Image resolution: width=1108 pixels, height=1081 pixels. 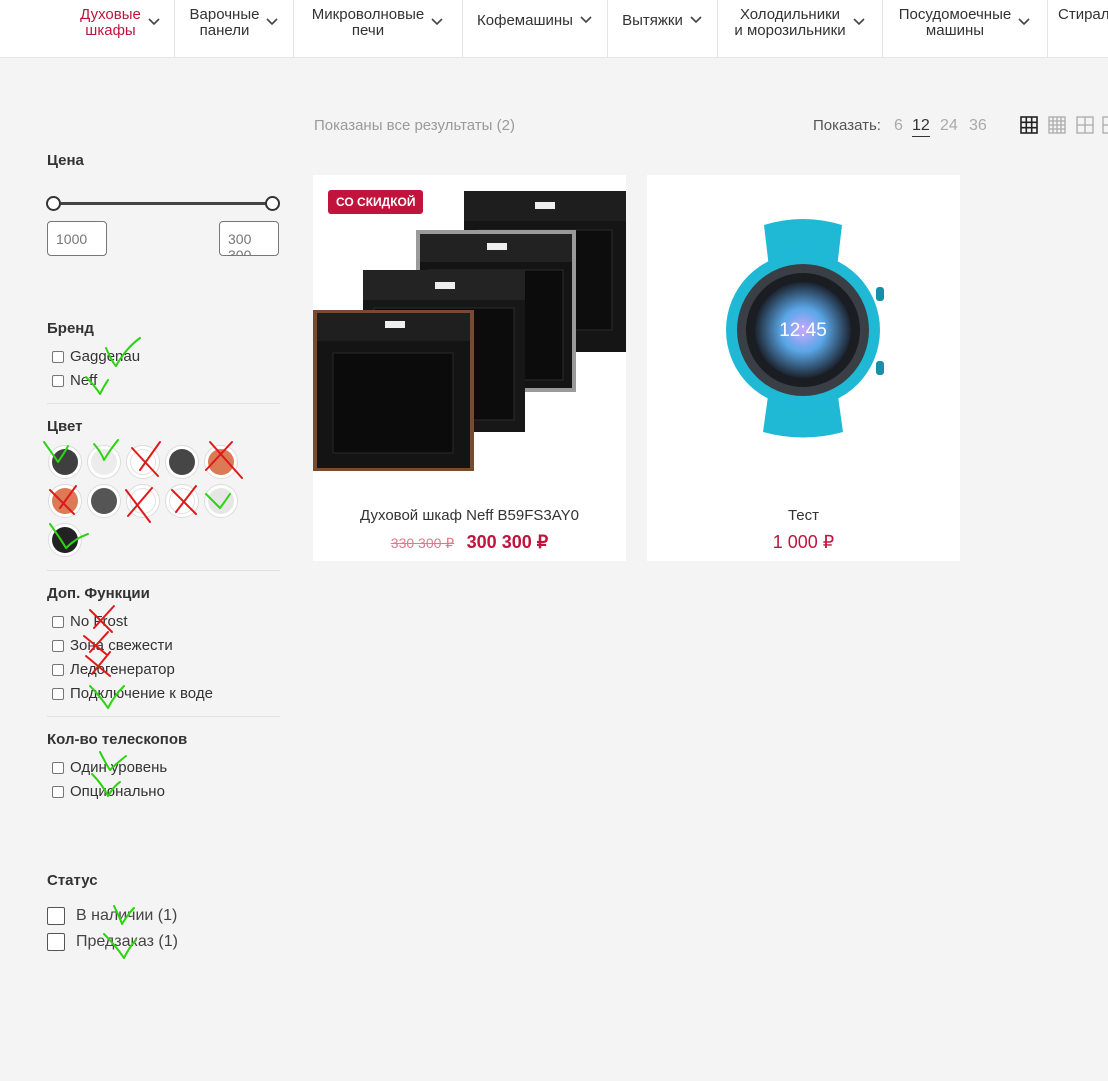 What do you see at coordinates (119, 767) in the screenshot?
I see `telescope-option-label: Один уровень` at bounding box center [119, 767].